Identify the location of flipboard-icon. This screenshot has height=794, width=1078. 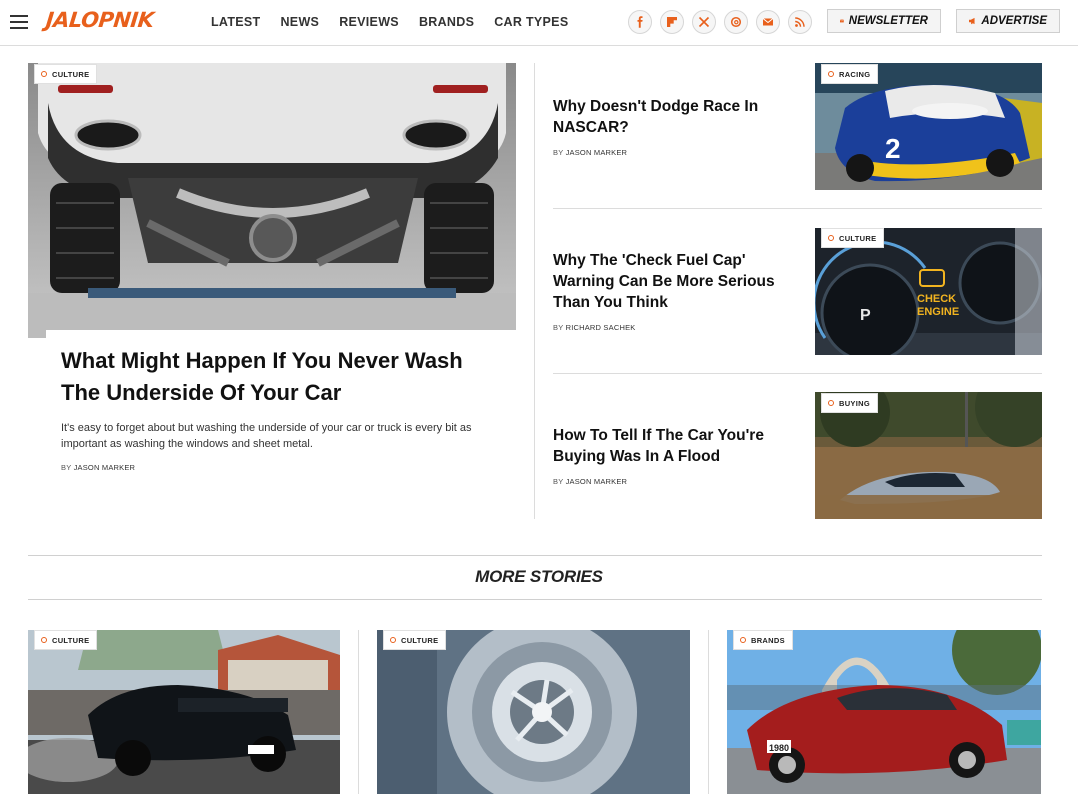
(672, 22).